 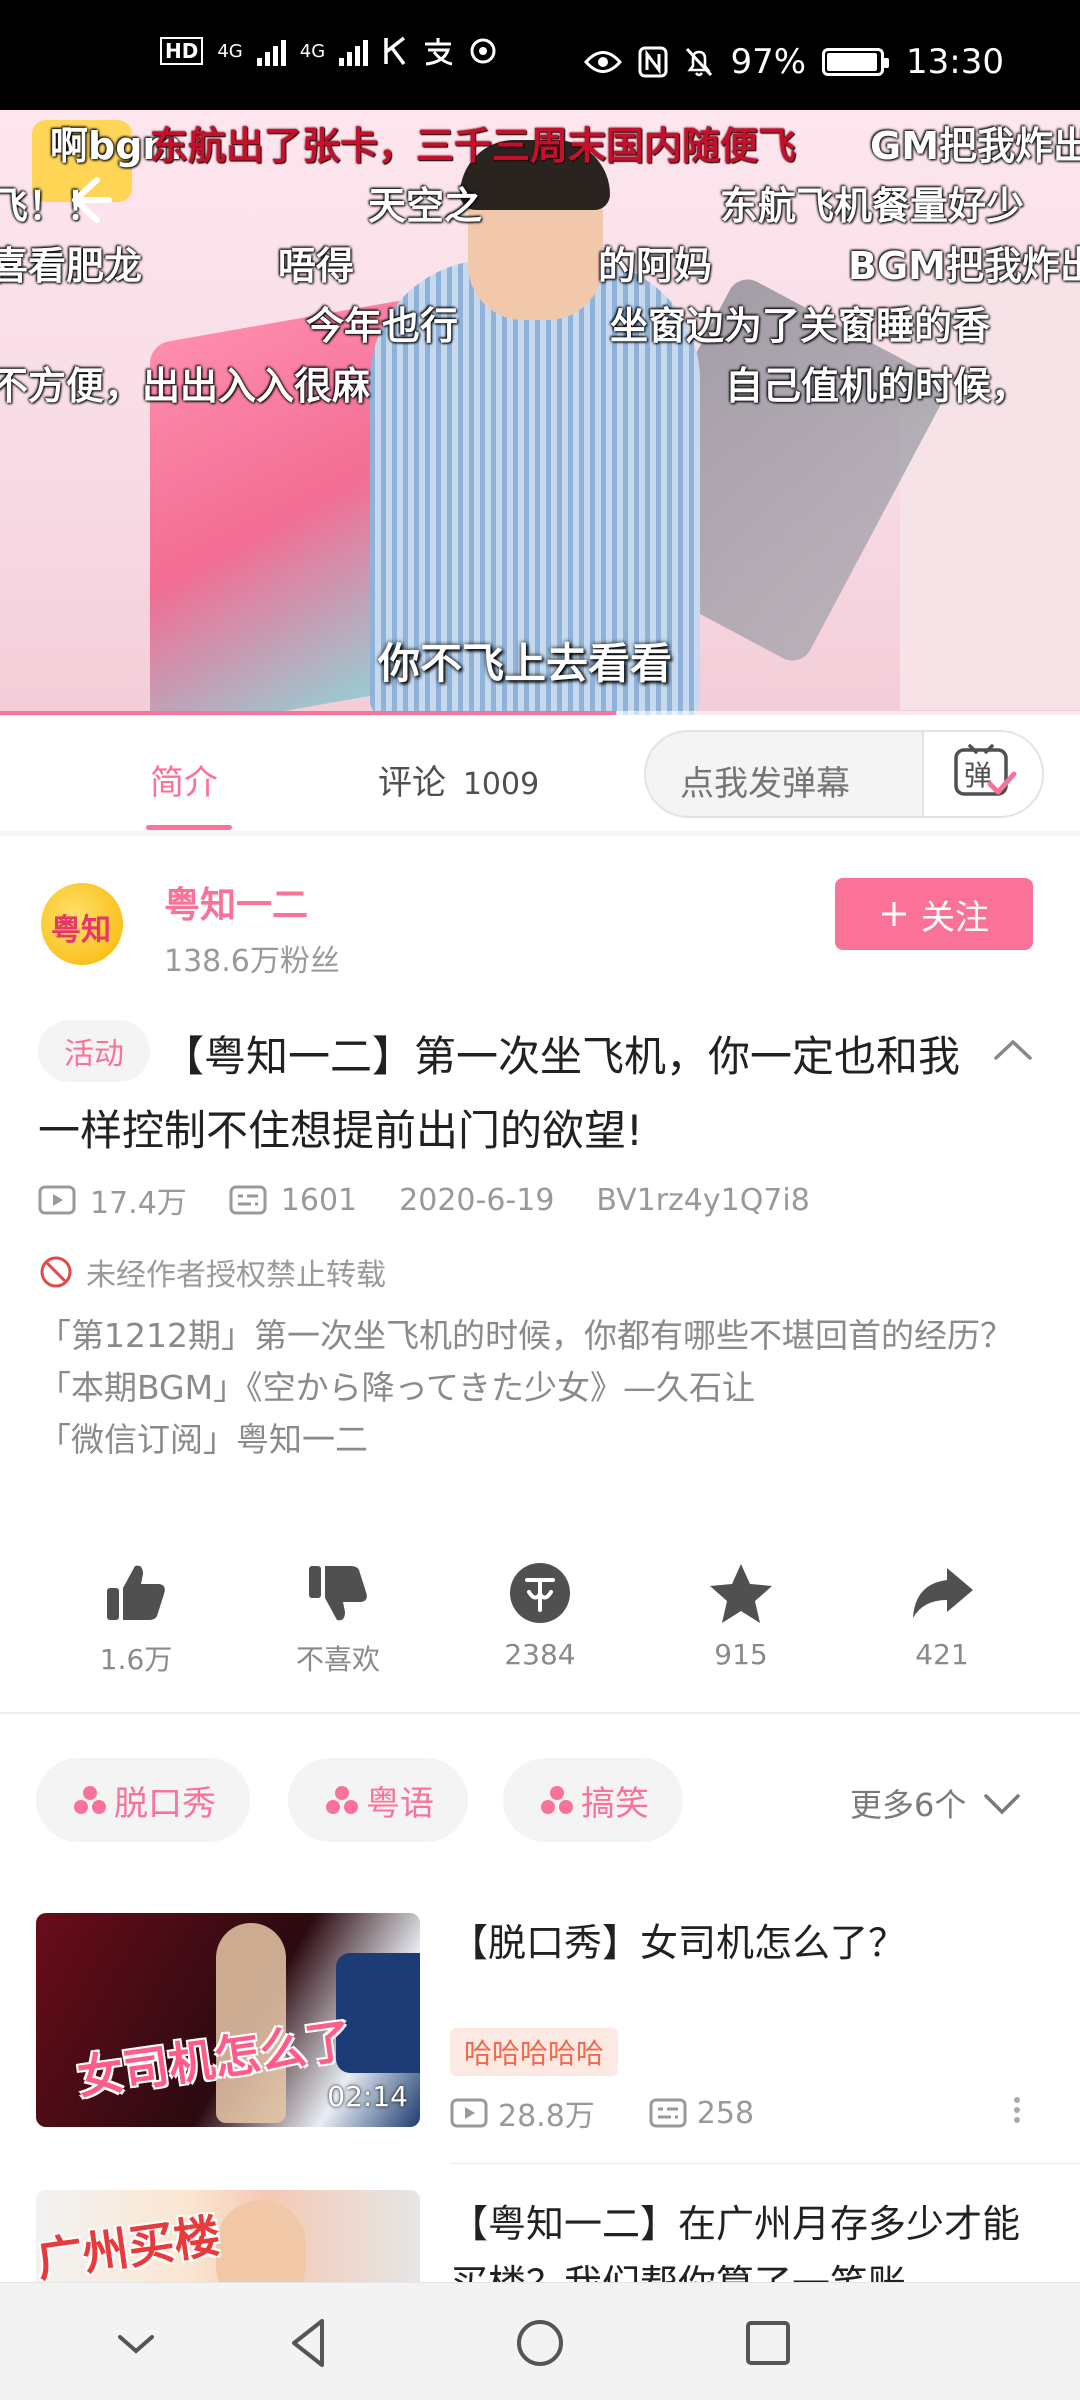 What do you see at coordinates (768, 62) in the screenshot?
I see `battery-percent: 97%` at bounding box center [768, 62].